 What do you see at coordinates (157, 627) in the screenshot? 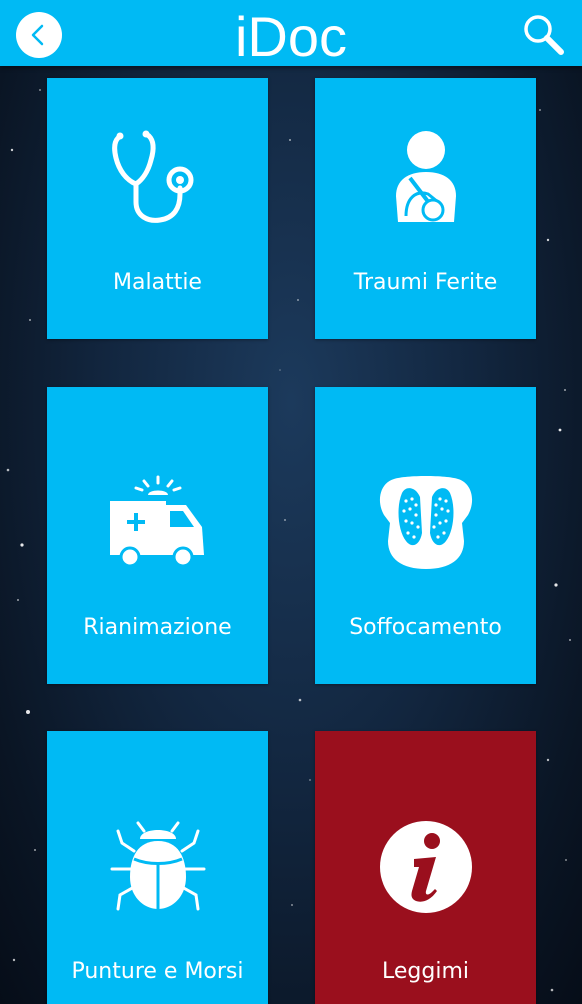
I see `tile-label: Rianimazione` at bounding box center [157, 627].